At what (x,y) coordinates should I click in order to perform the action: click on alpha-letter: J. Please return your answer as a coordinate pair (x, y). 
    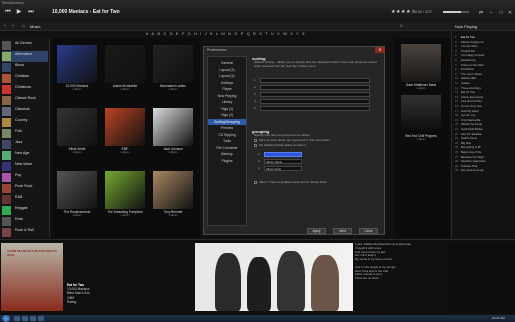
    Looking at the image, I should click on (206, 34).